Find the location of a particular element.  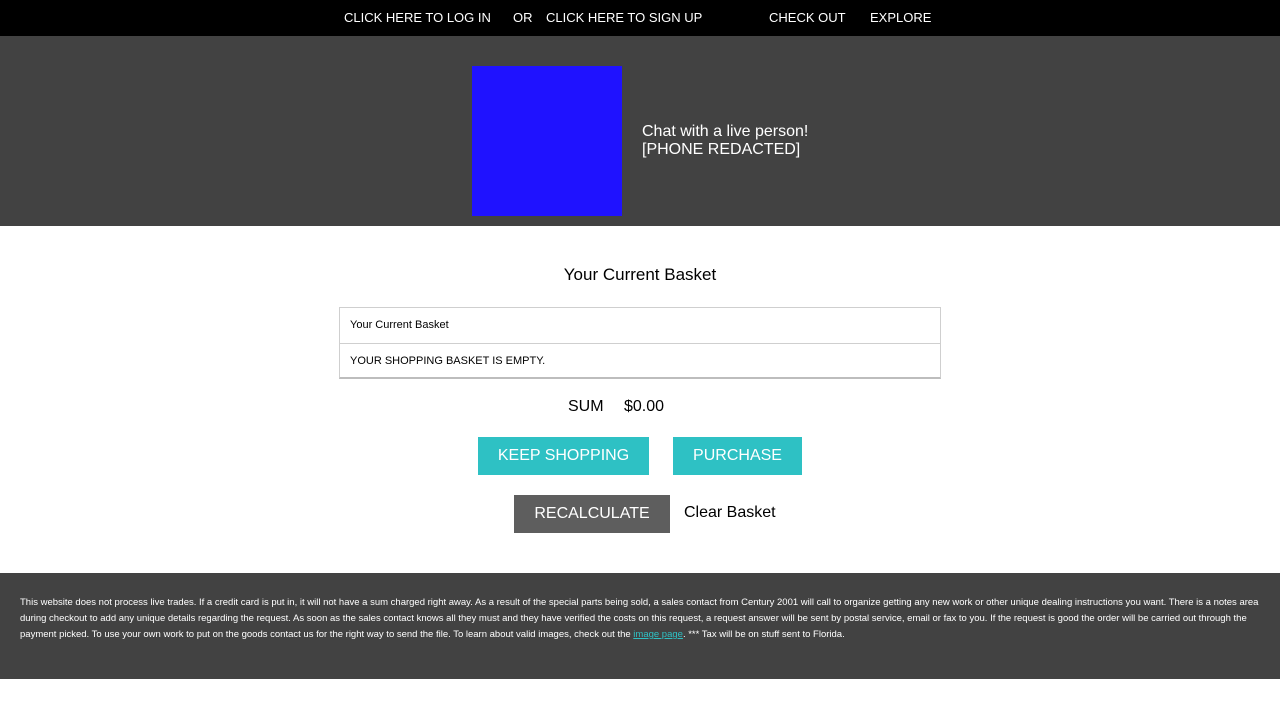

purchase-button: PURCHASE is located at coordinates (737, 456).